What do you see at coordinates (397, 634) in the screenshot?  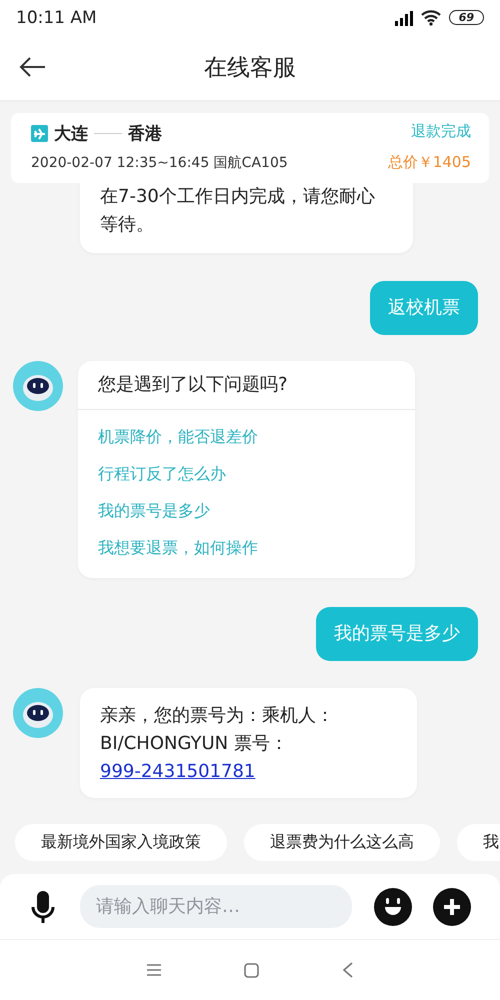 I see `message-bubble: 我的票号是多少` at bounding box center [397, 634].